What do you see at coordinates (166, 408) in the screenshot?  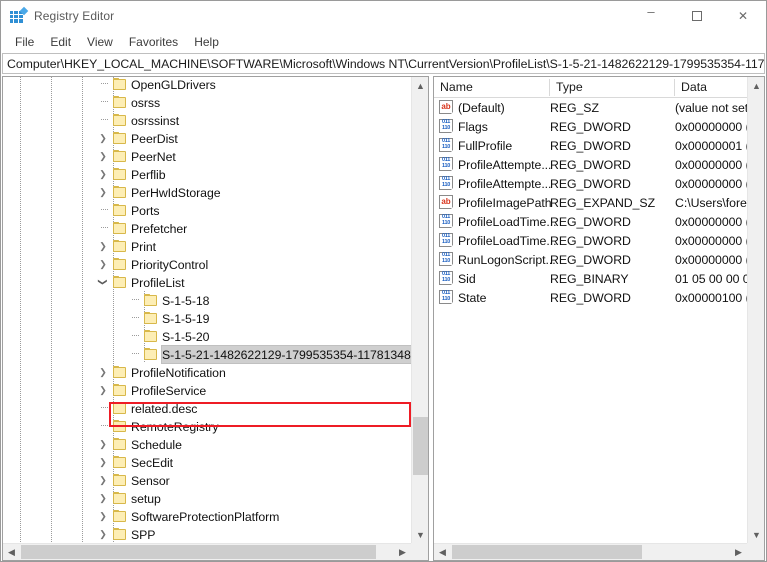 I see `tree-item-label-wrap: related.desc` at bounding box center [166, 408].